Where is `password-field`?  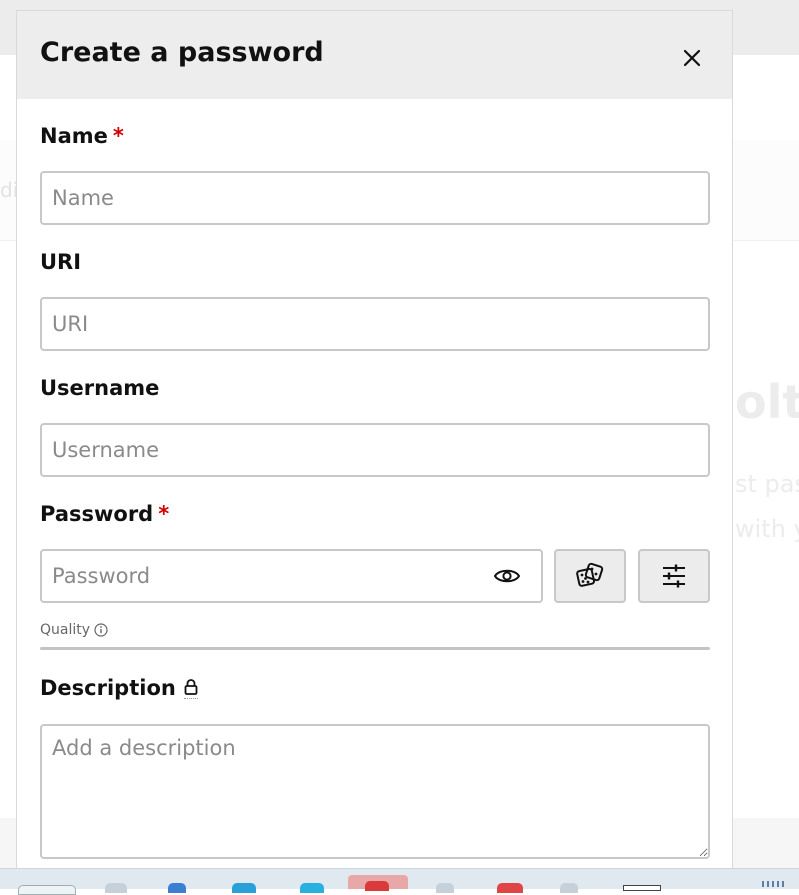 password-field is located at coordinates (291, 576).